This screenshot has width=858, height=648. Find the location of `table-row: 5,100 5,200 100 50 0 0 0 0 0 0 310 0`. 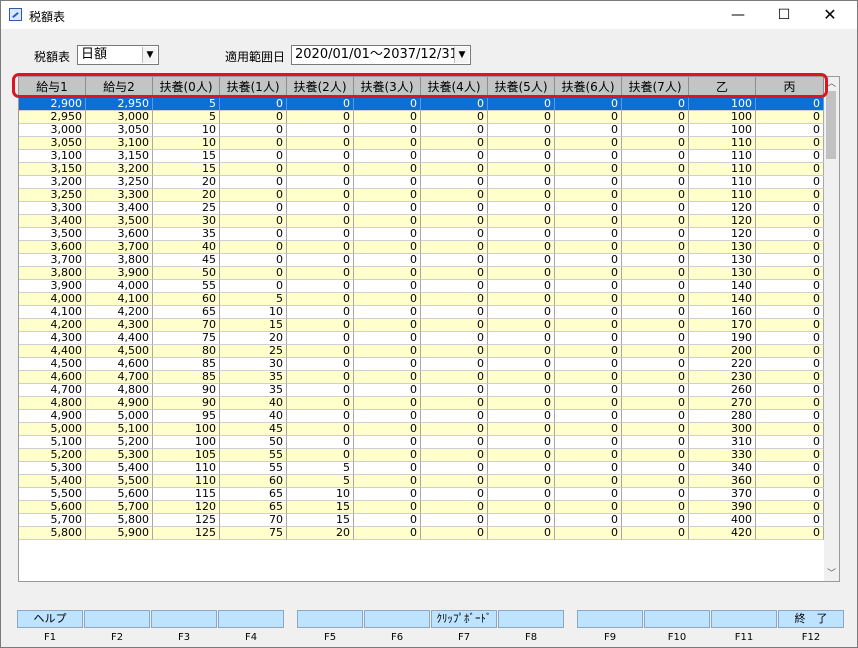

table-row: 5,100 5,200 100 50 0 0 0 0 0 0 310 0 is located at coordinates (421, 442).